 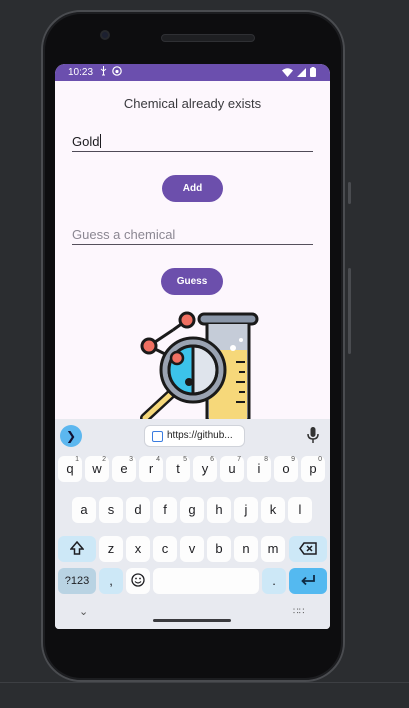 I want to click on key-label: w, so click(x=97, y=468).